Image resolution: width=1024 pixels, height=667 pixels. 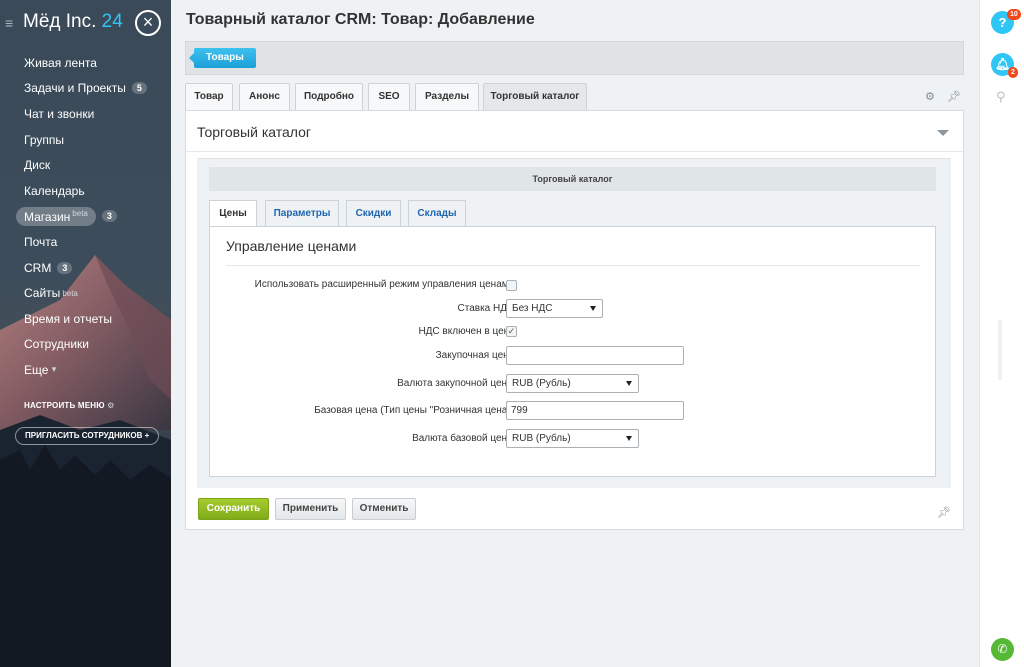 What do you see at coordinates (73, 22) in the screenshot?
I see `logo: Мёд Inc. 24` at bounding box center [73, 22].